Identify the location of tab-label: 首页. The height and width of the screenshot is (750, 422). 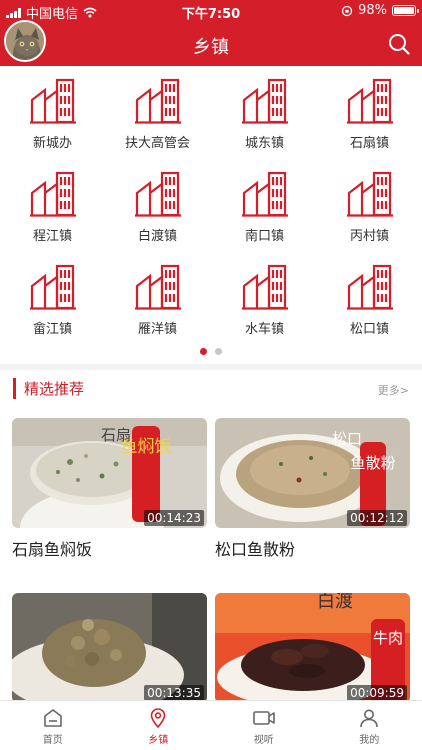
(52, 740).